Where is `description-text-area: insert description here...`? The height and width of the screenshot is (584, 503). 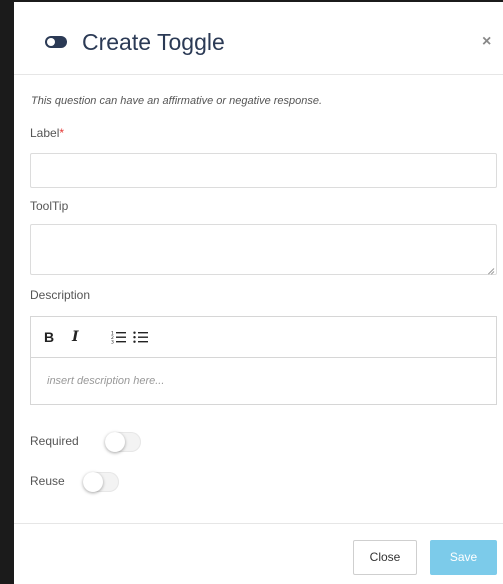 description-text-area: insert description here... is located at coordinates (263, 381).